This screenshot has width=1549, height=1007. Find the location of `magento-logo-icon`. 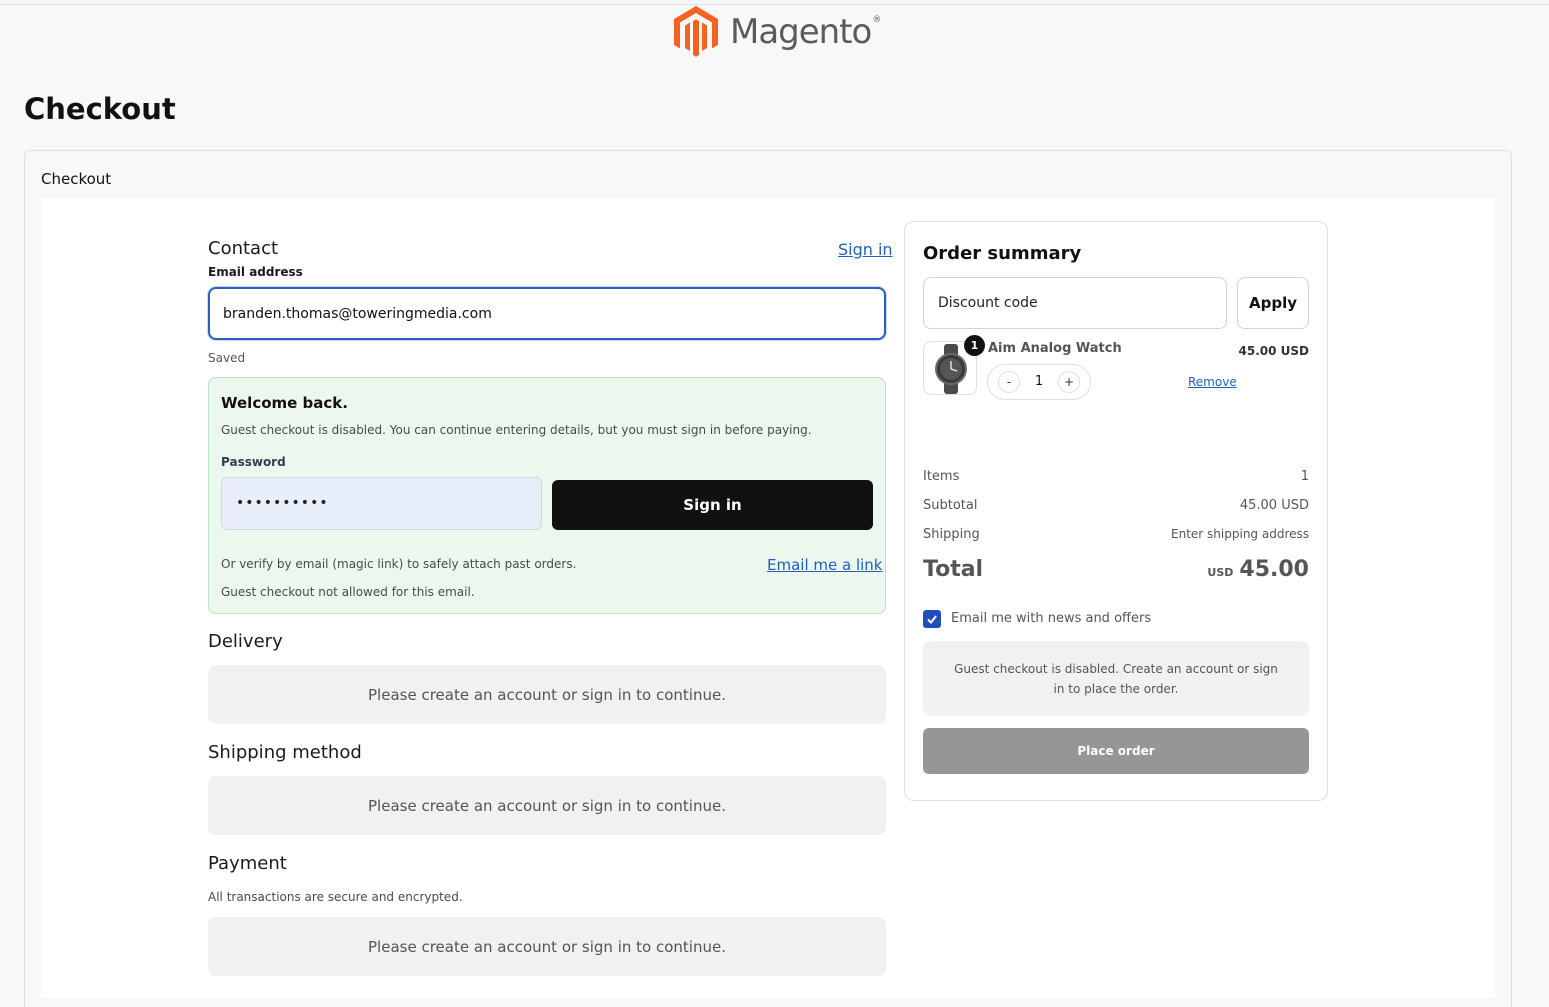

magento-logo-icon is located at coordinates (696, 31).